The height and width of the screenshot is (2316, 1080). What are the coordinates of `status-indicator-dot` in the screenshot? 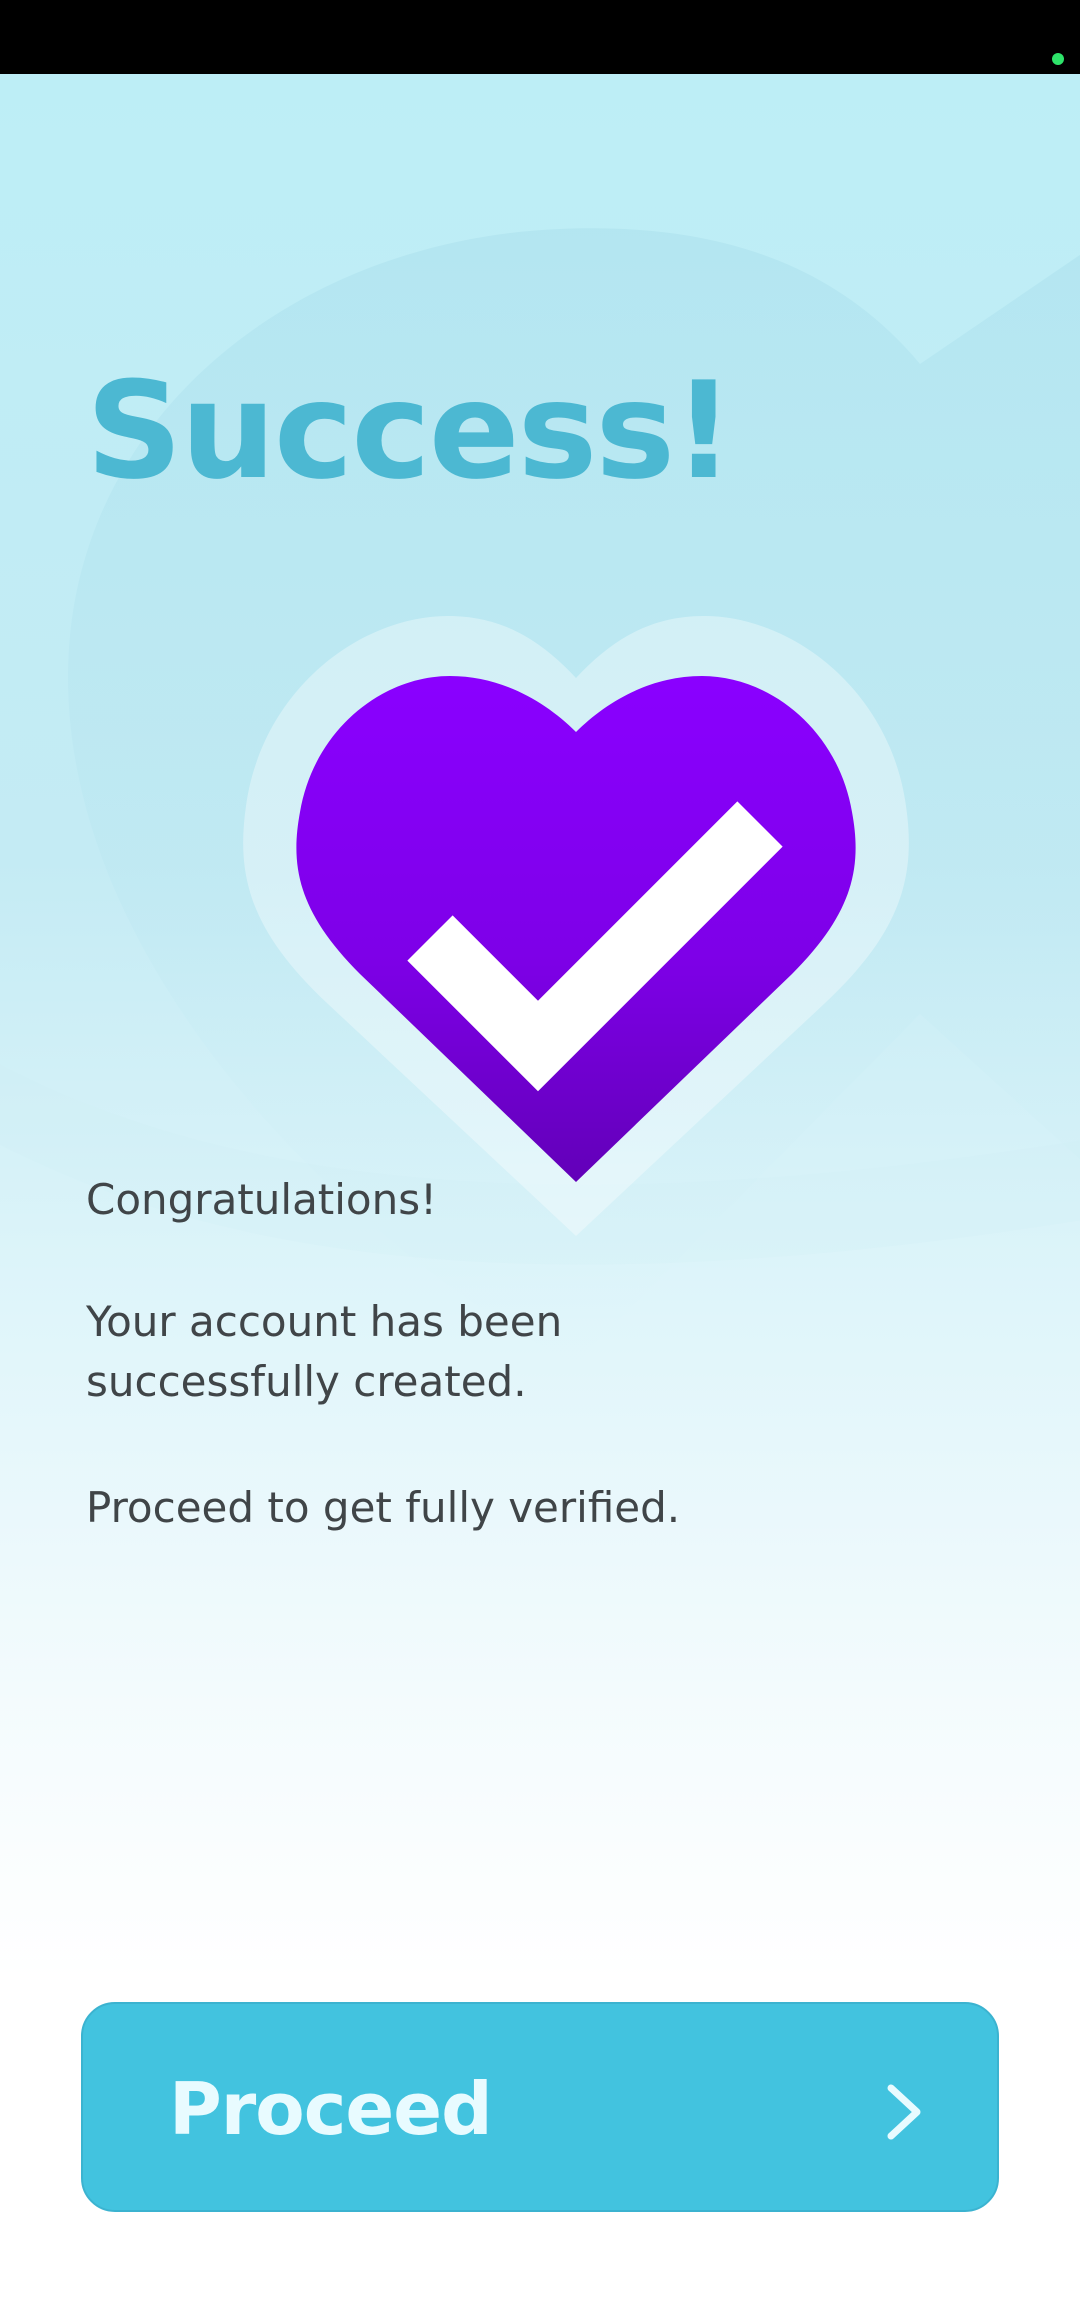 It's located at (1058, 59).